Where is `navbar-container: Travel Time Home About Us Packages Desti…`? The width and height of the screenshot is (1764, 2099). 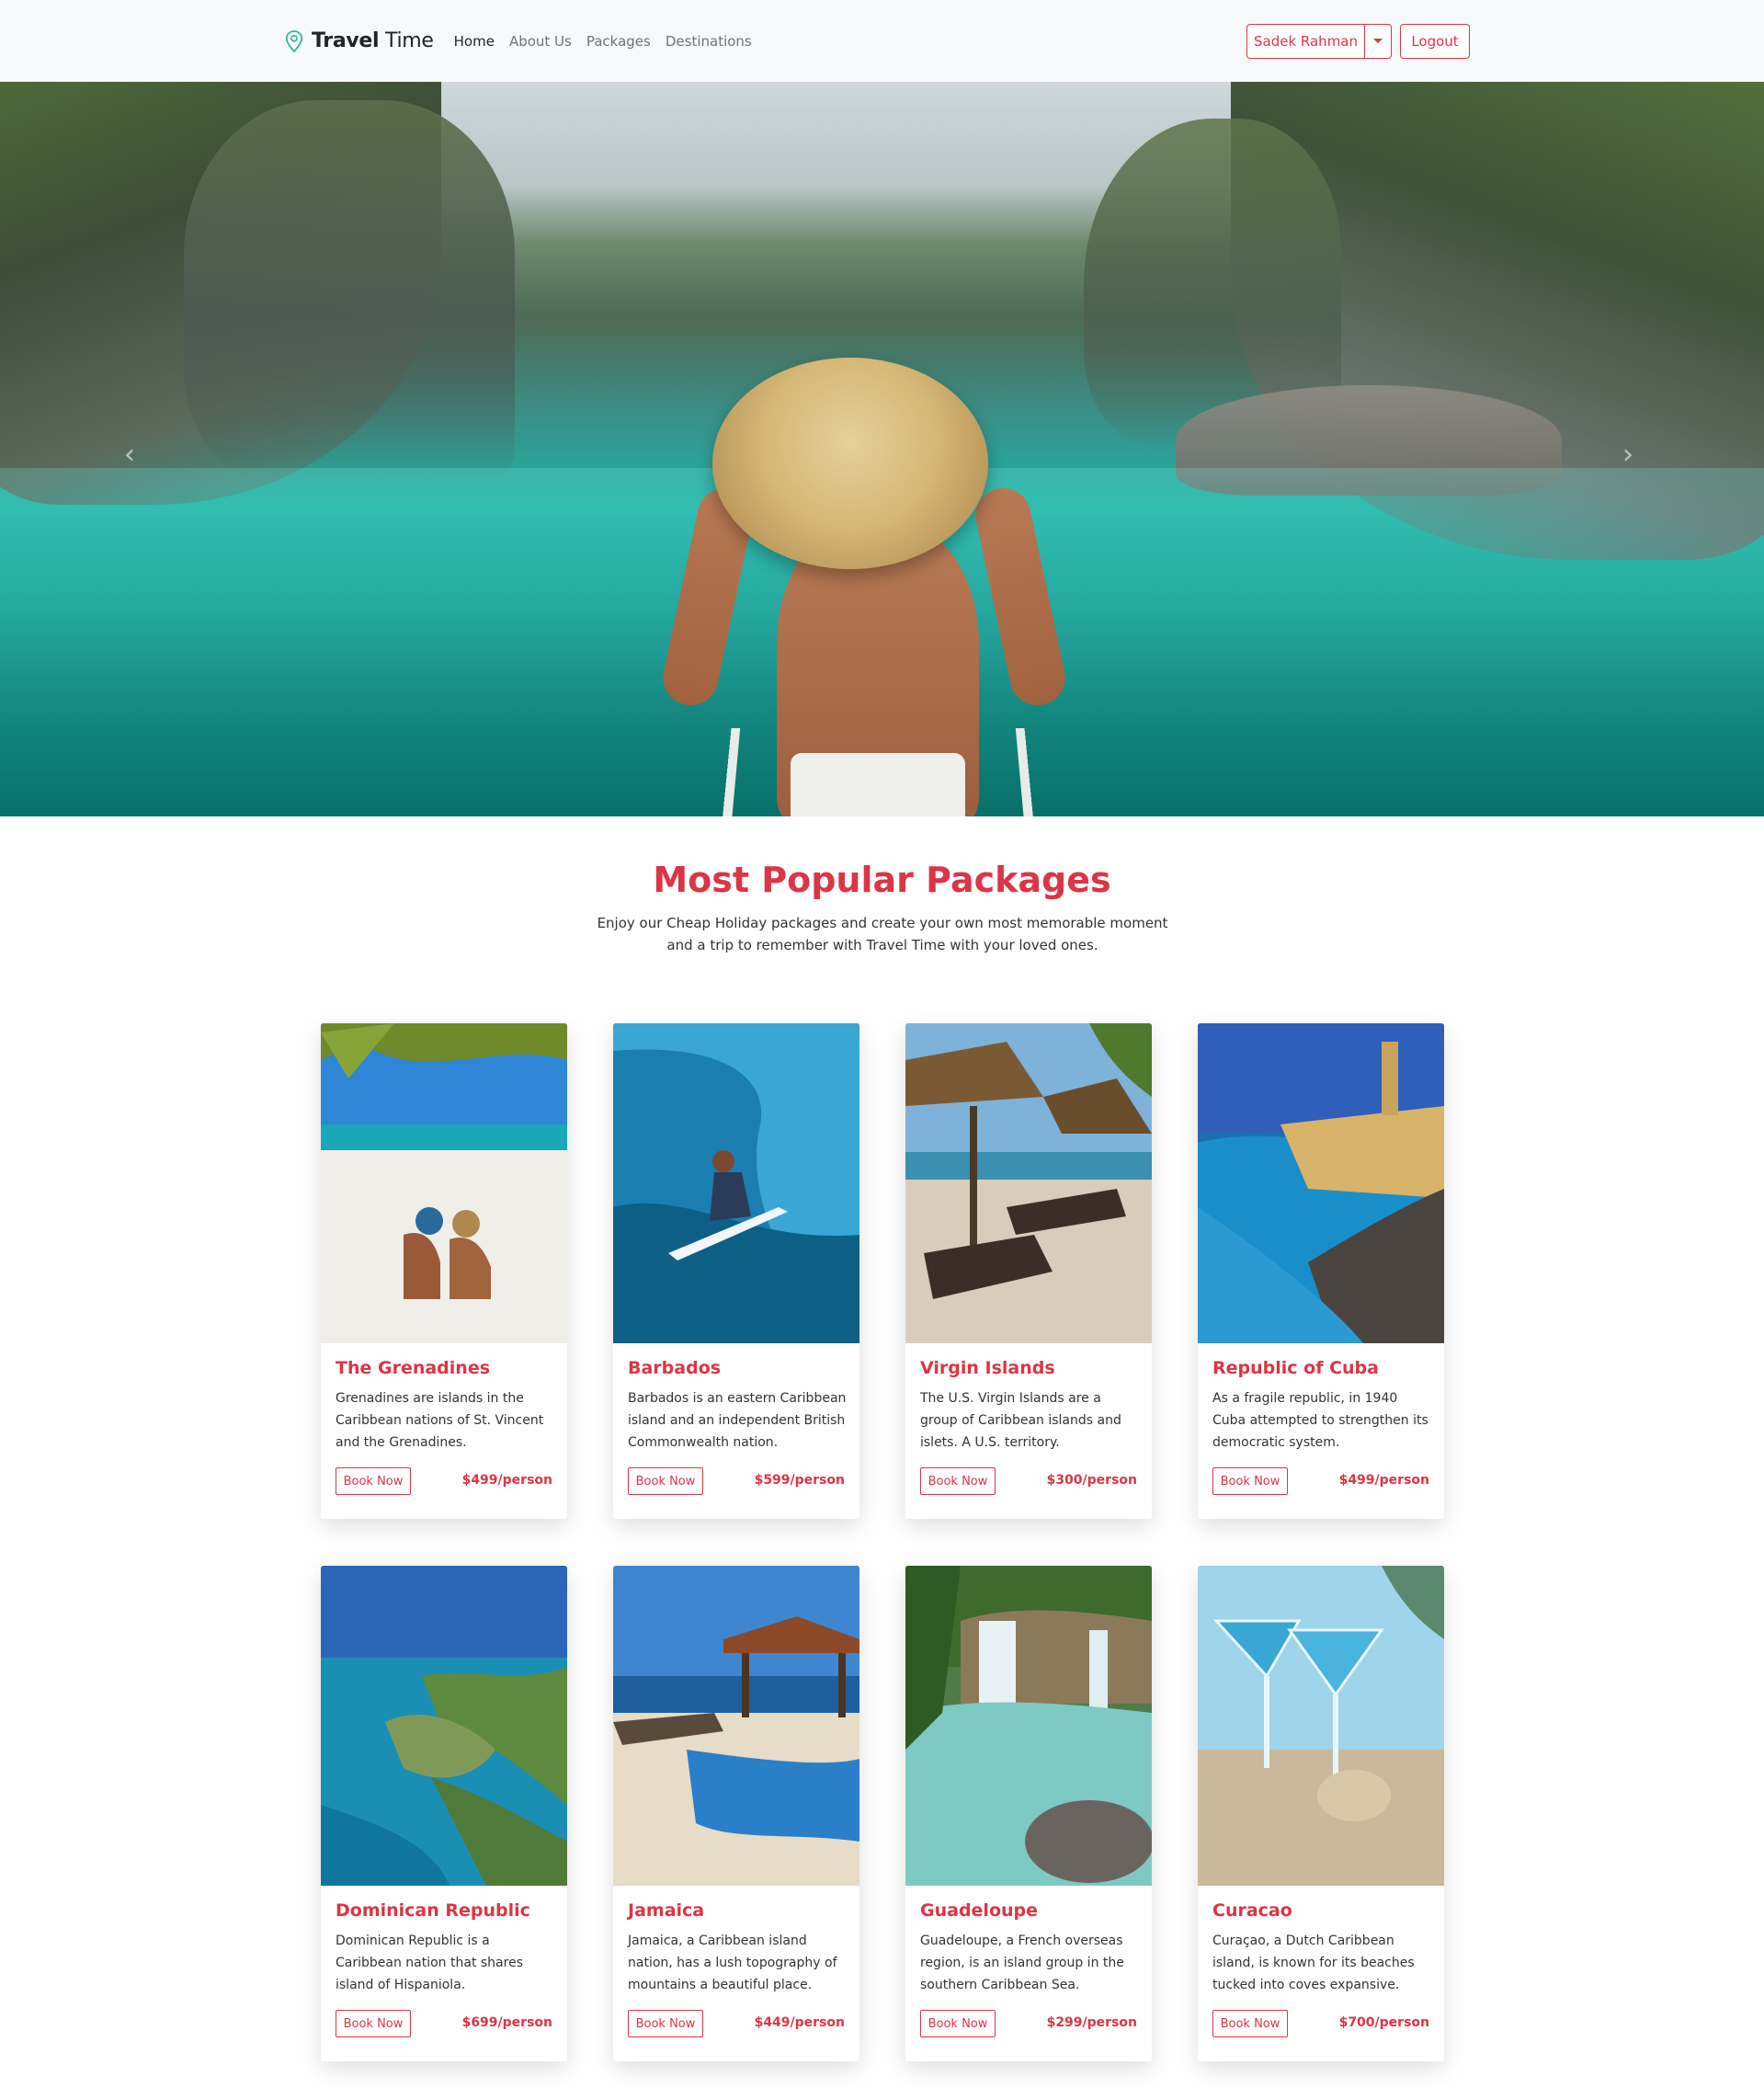 navbar-container: Travel Time Home About Us Packages Desti… is located at coordinates (877, 41).